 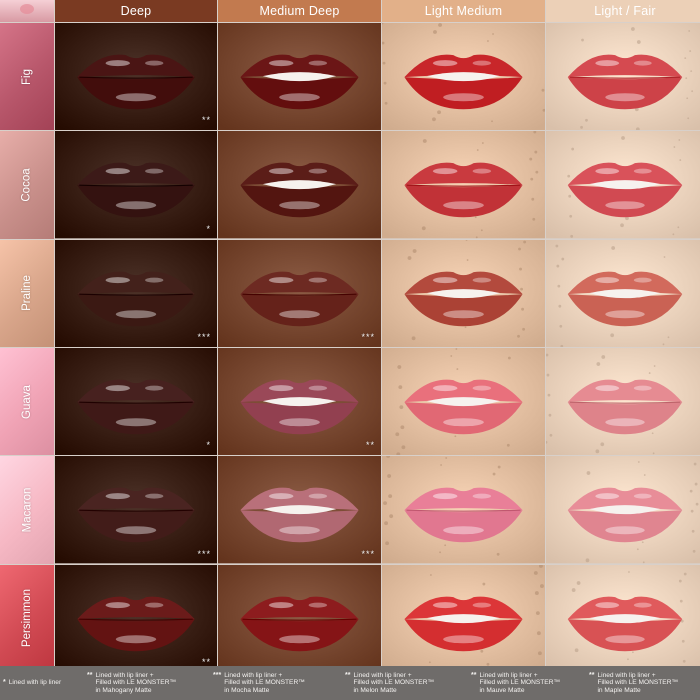 I want to click on footnote-mark: ***, so click(x=217, y=675).